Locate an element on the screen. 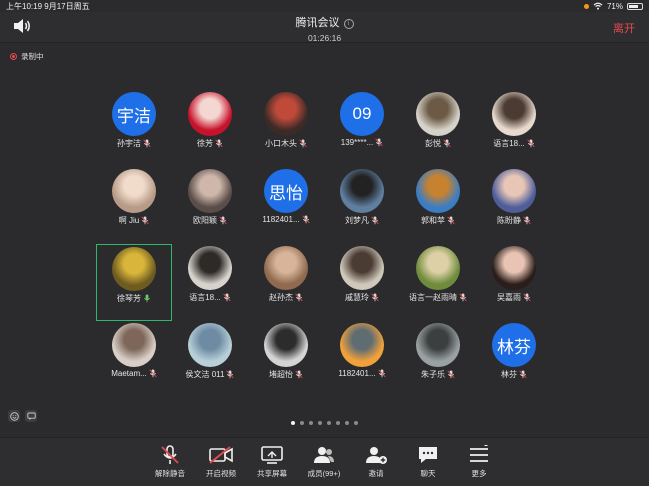 The width and height of the screenshot is (649, 486). participant-tile: 堵超怡 is located at coordinates (286, 359).